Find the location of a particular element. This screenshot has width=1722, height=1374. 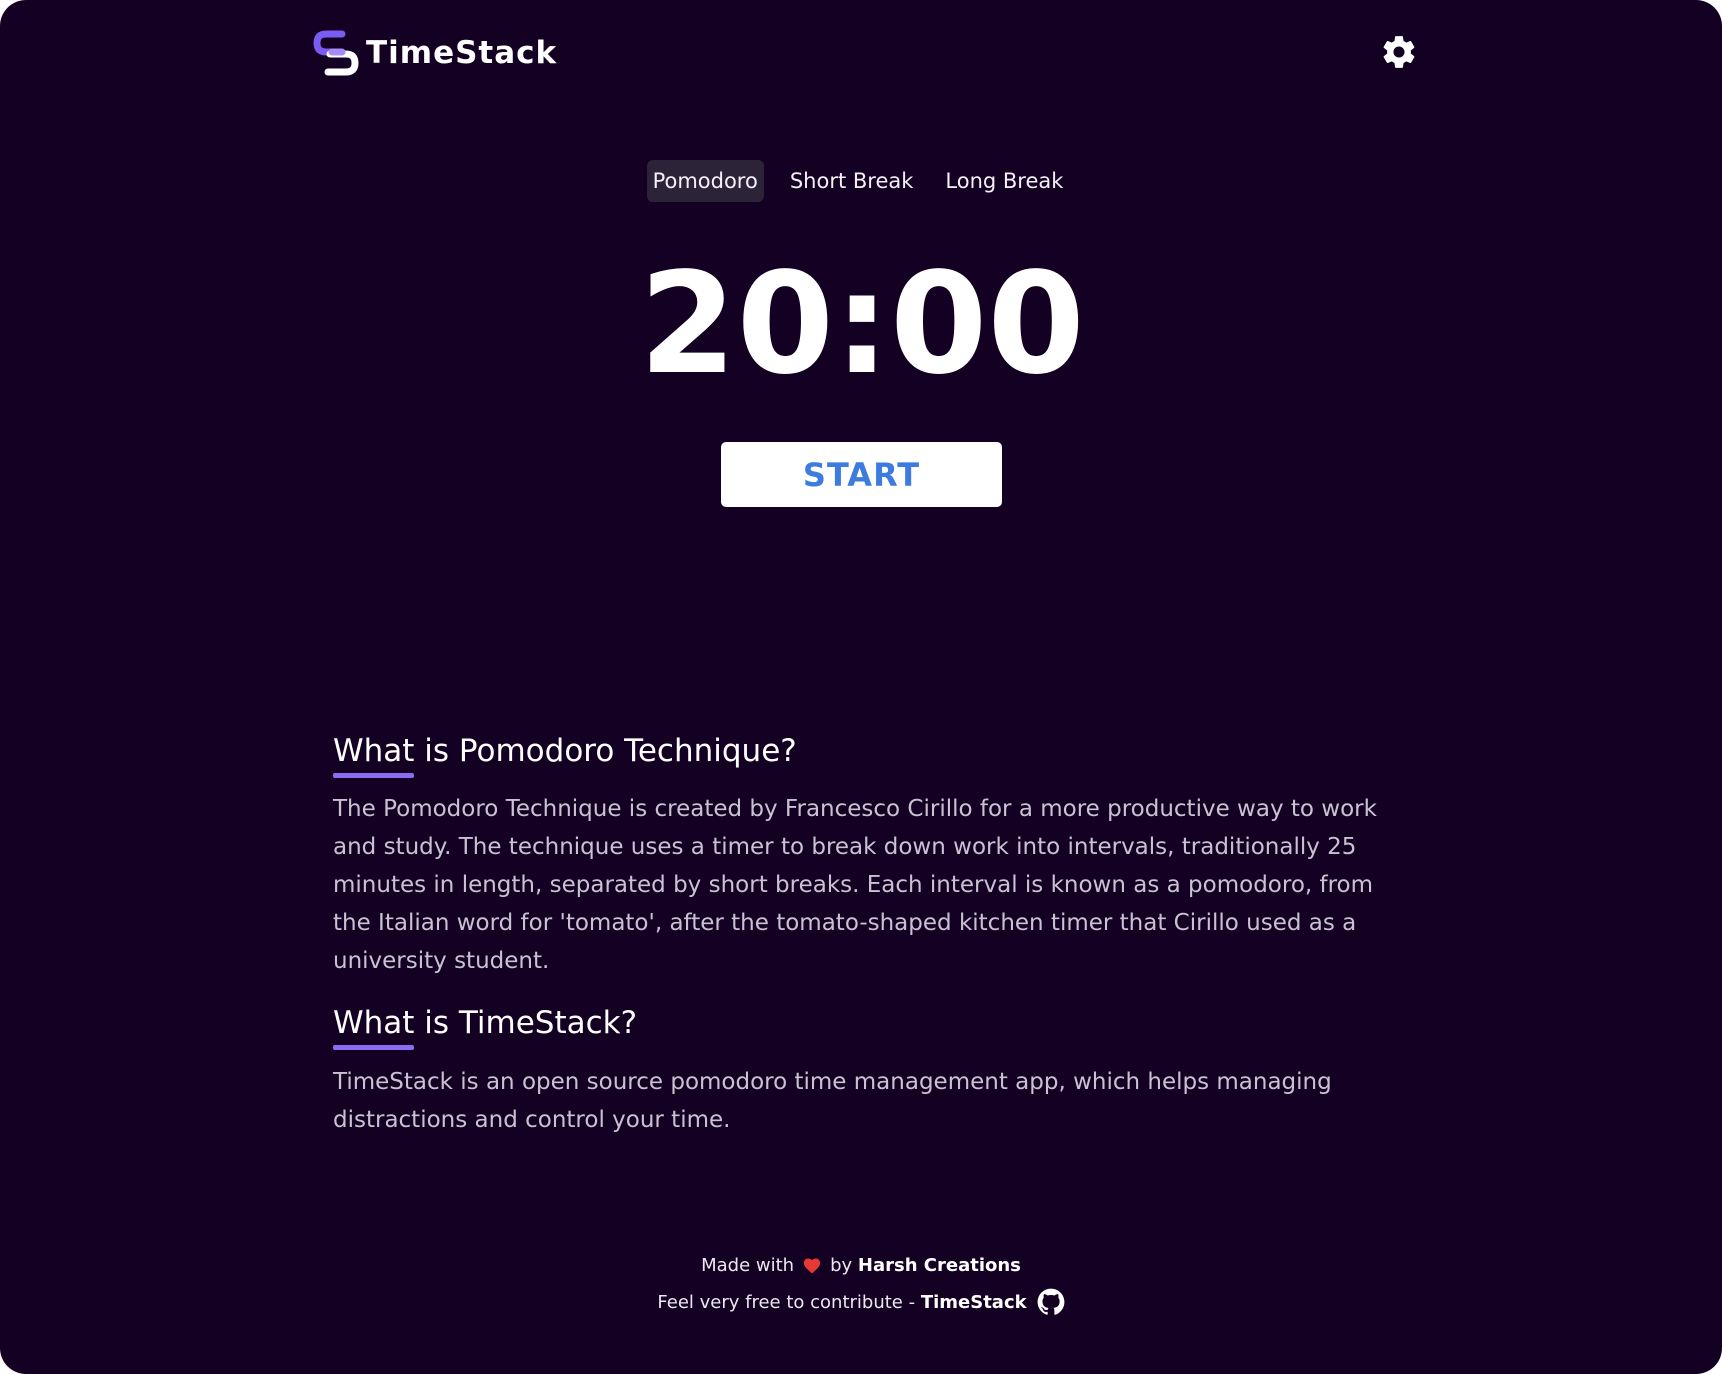

gear-icon is located at coordinates (1399, 52).